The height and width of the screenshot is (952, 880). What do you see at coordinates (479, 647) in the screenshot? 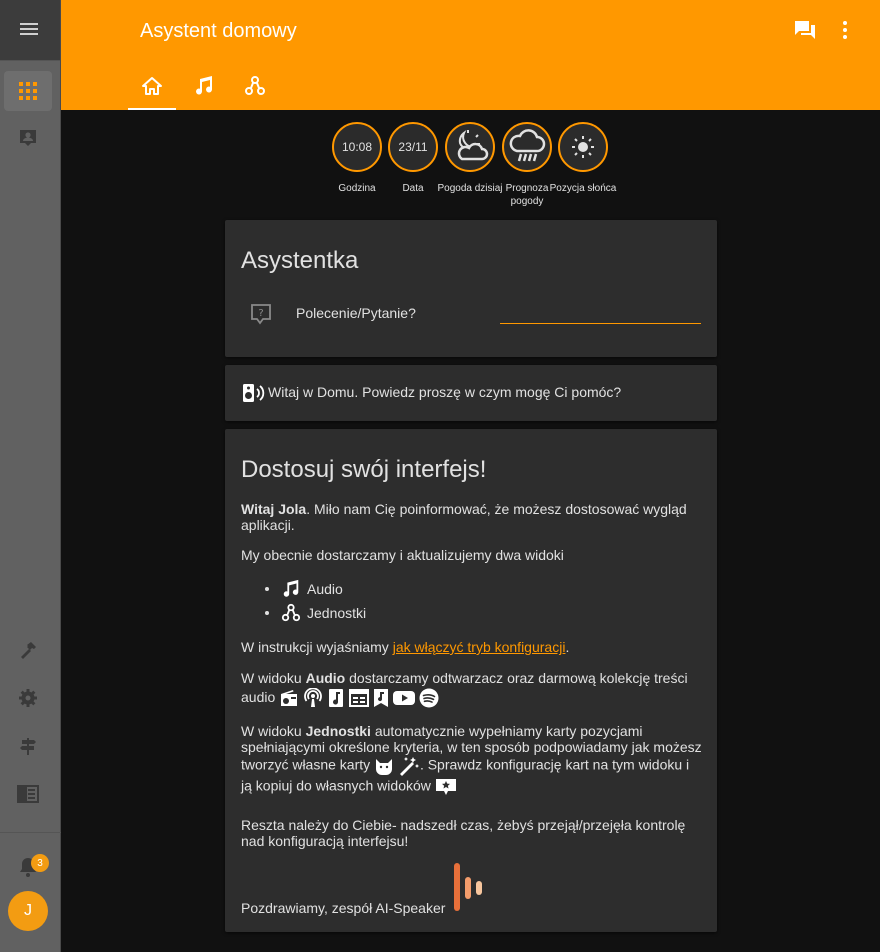
I see `config-mode-link: jak włączyć tryb konfiguracji` at bounding box center [479, 647].